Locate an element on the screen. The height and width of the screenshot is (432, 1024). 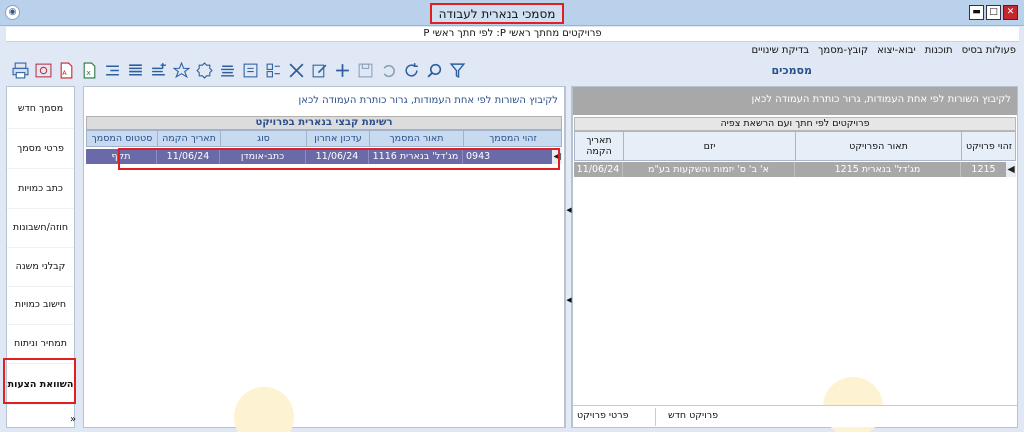
maximize-icon: □ is located at coordinates (993, 12).